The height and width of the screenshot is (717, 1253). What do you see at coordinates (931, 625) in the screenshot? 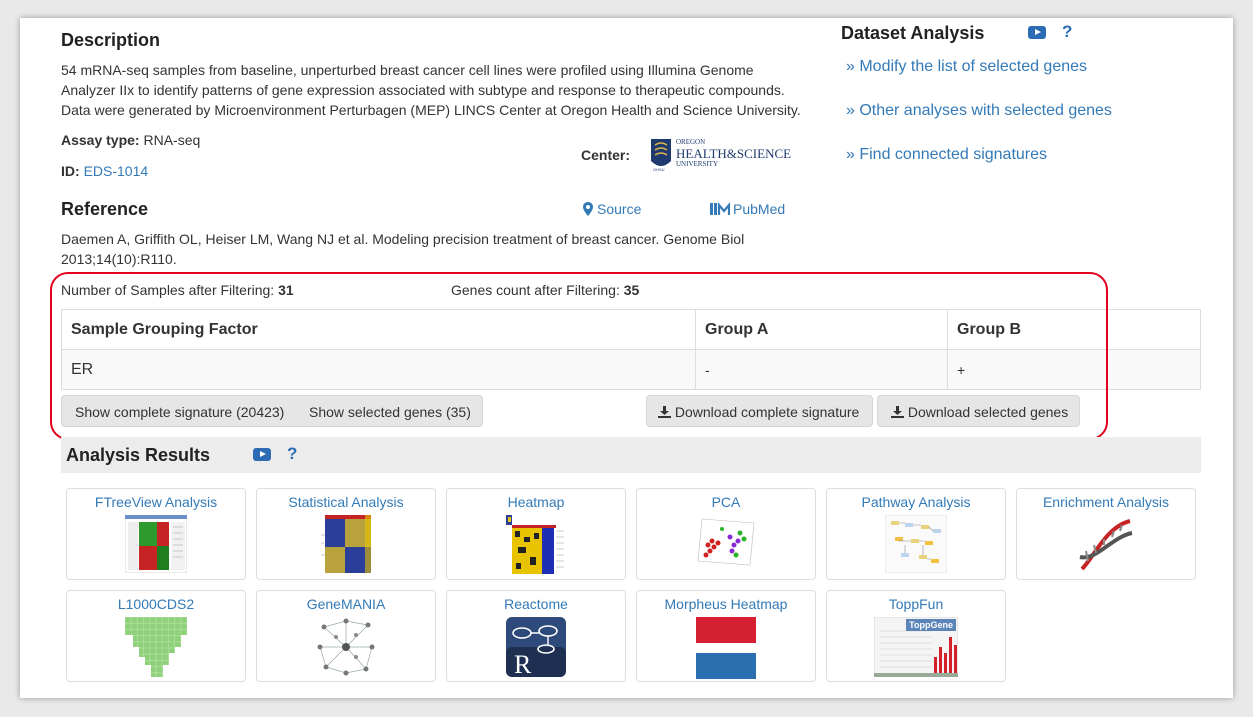
I see `toppgene-badge: ToppGene` at bounding box center [931, 625].